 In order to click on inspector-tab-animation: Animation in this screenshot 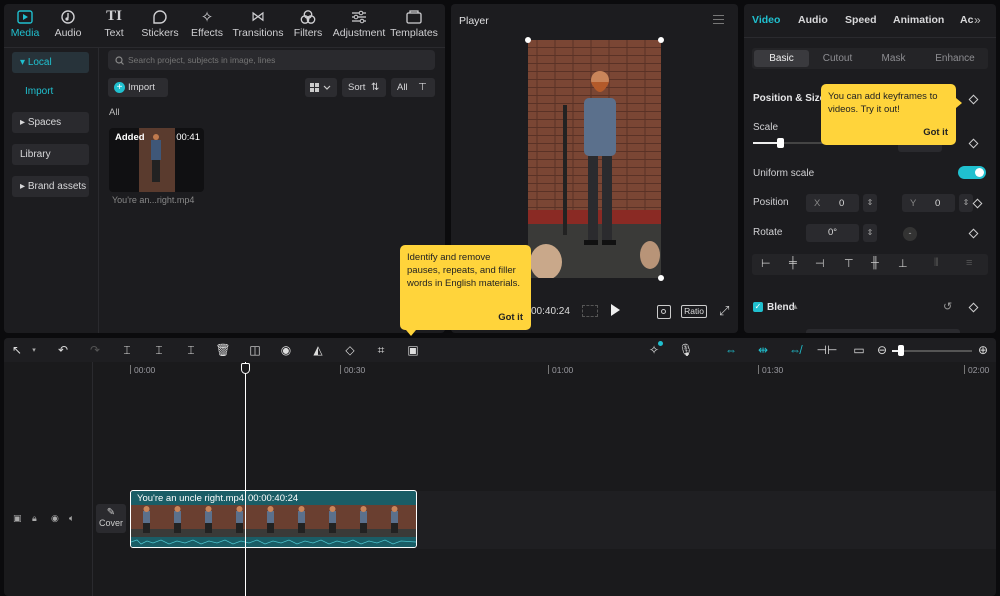, I will do `click(918, 20)`.